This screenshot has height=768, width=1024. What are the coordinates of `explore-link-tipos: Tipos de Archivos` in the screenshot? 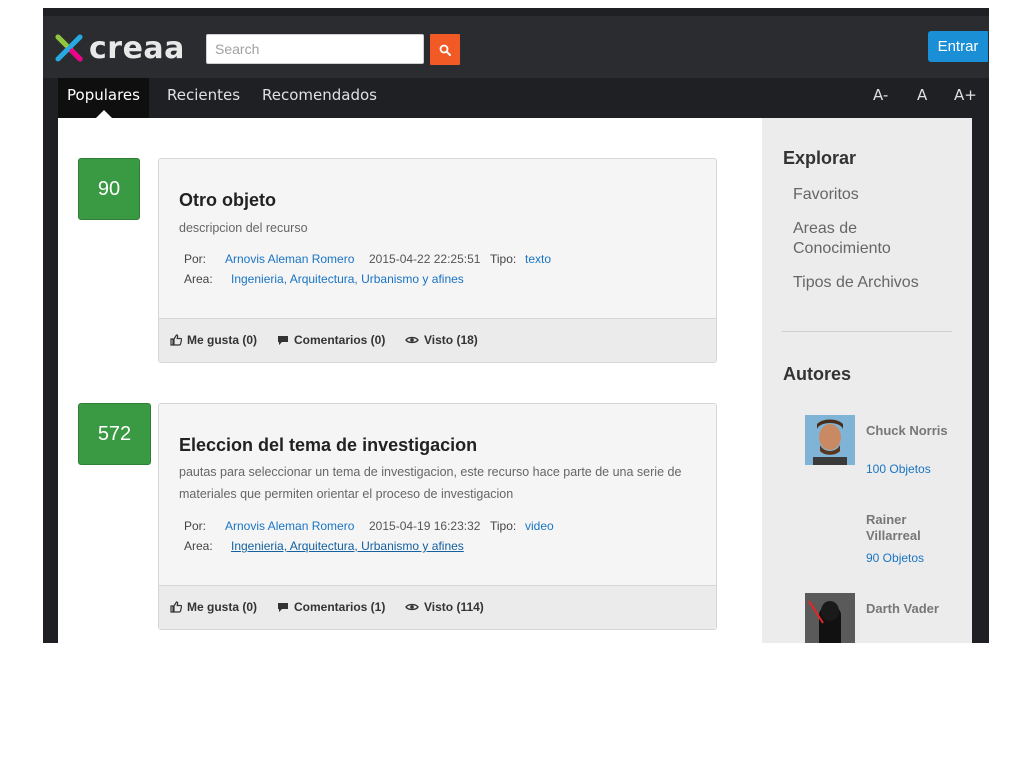 It's located at (873, 283).